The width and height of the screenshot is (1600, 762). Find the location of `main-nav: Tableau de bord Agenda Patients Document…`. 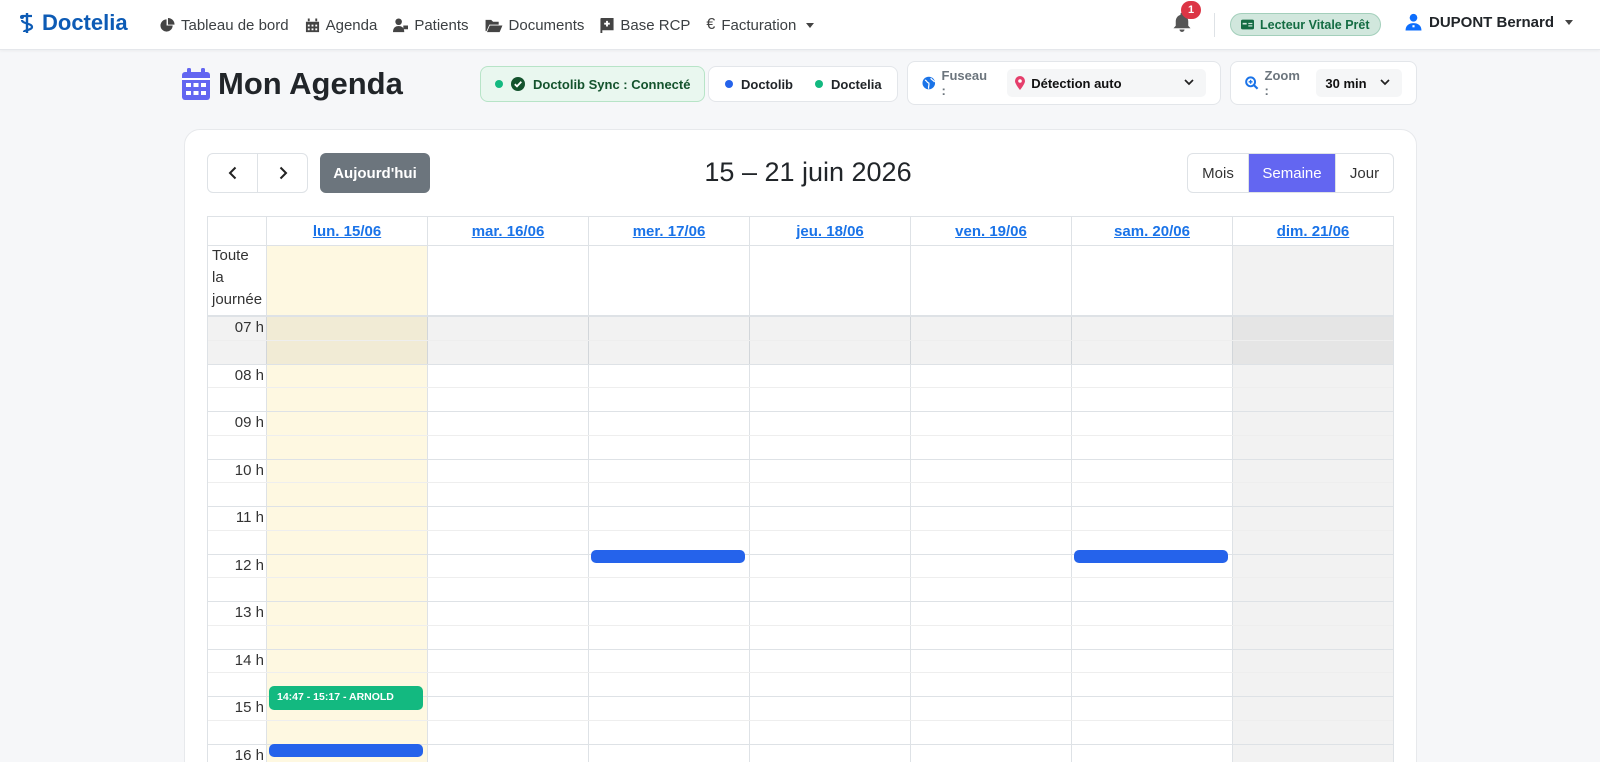

main-nav: Tableau de bord Agenda Patients Document… is located at coordinates (487, 25).